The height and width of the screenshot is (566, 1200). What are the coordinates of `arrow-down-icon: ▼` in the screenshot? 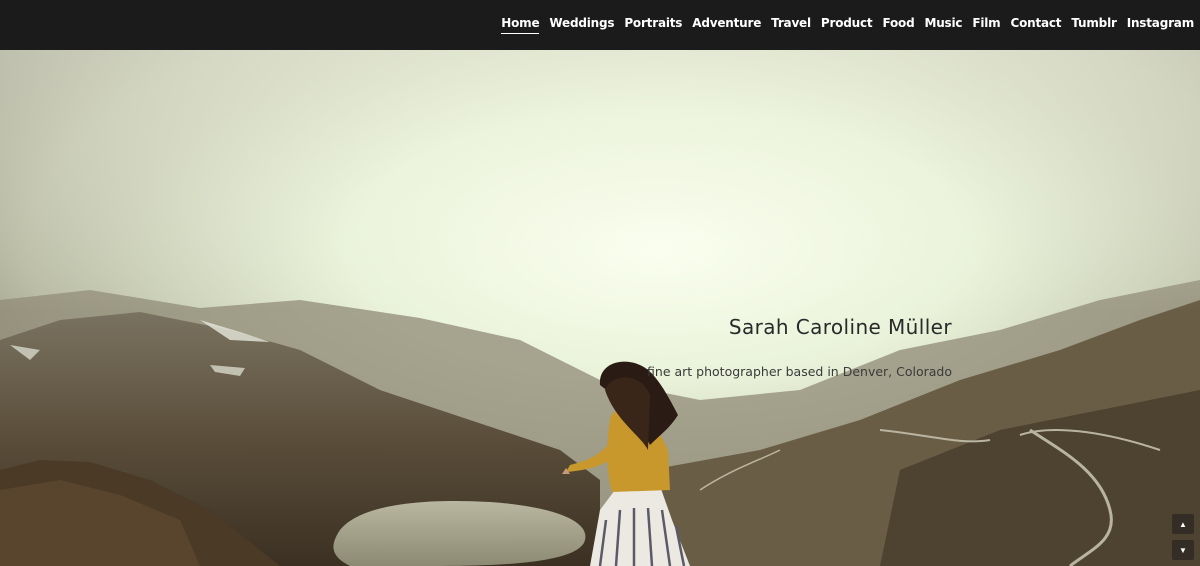 It's located at (1183, 550).